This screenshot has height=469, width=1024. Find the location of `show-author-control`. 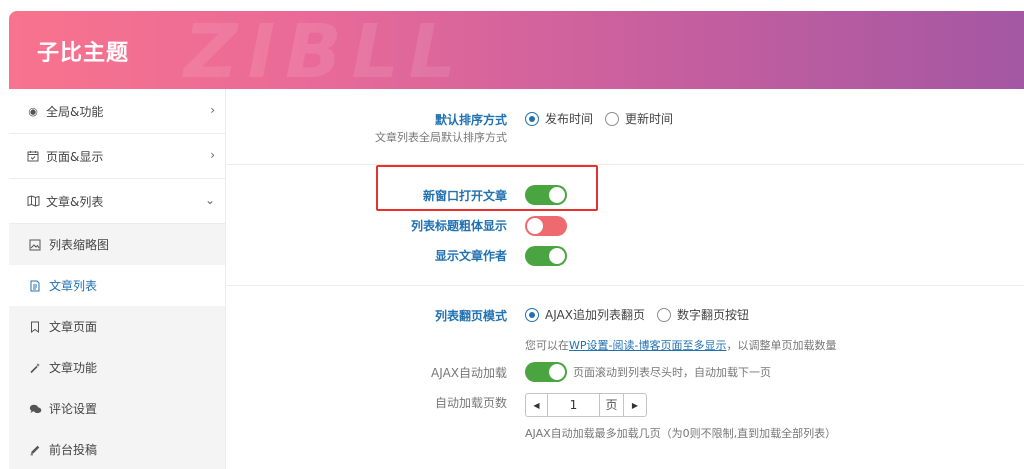

show-author-control is located at coordinates (546, 256).